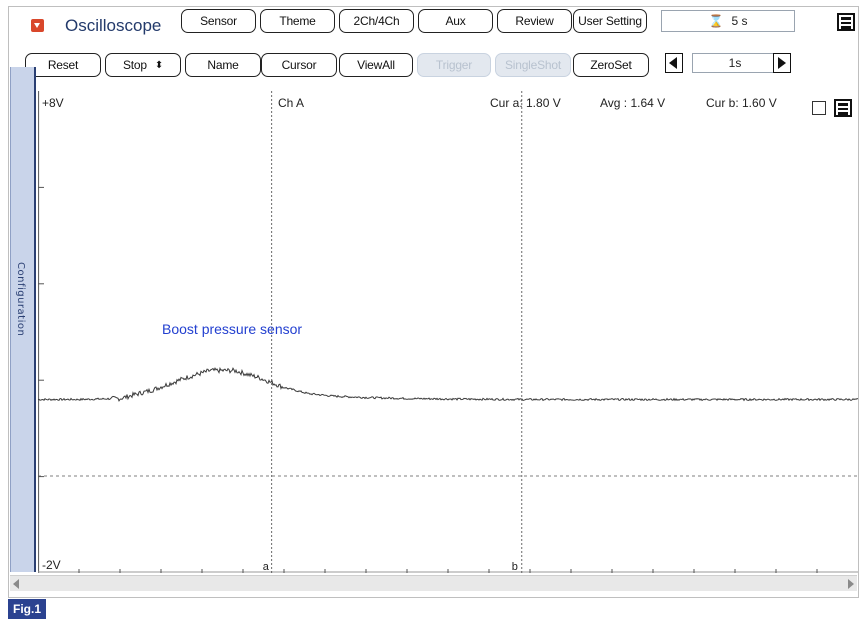  I want to click on cursor-a-marker: a, so click(266, 567).